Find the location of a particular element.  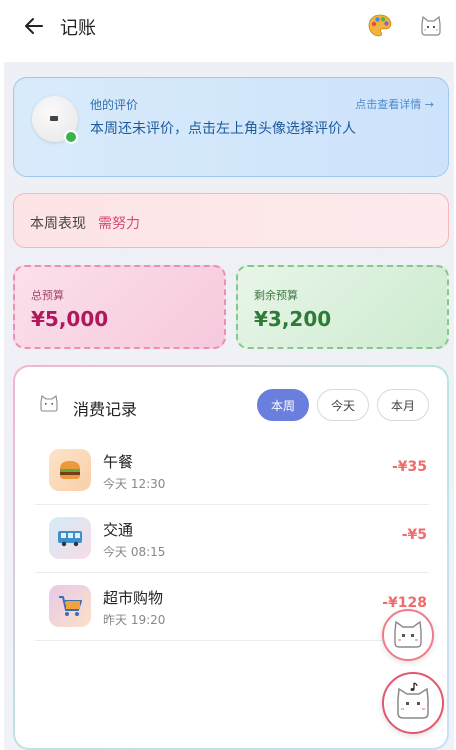

list-item: 超市购物 昨天 19:20 -¥128 is located at coordinates (232, 607).